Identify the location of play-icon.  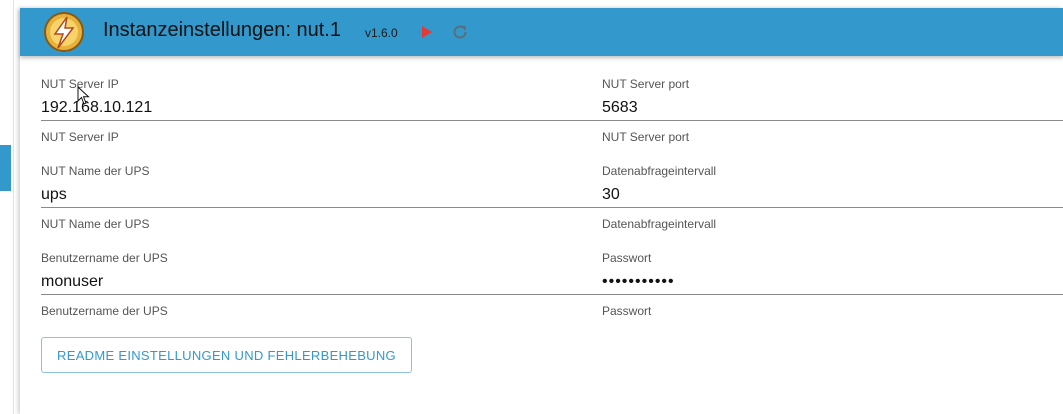
(427, 32).